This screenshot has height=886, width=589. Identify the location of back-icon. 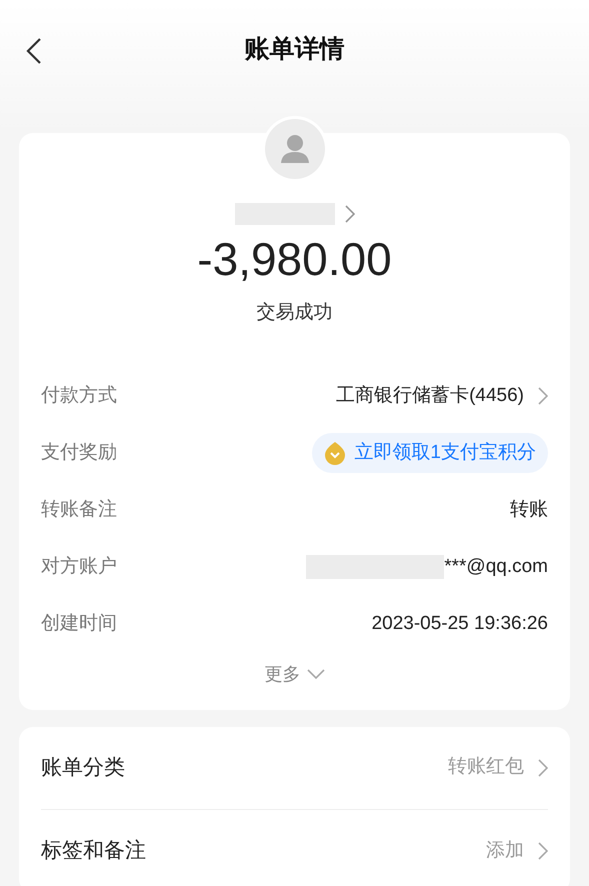
(34, 51).